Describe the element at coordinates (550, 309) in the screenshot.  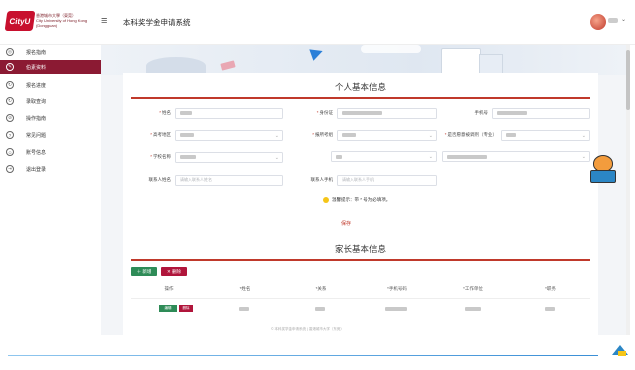
I see `parent-position` at that location.